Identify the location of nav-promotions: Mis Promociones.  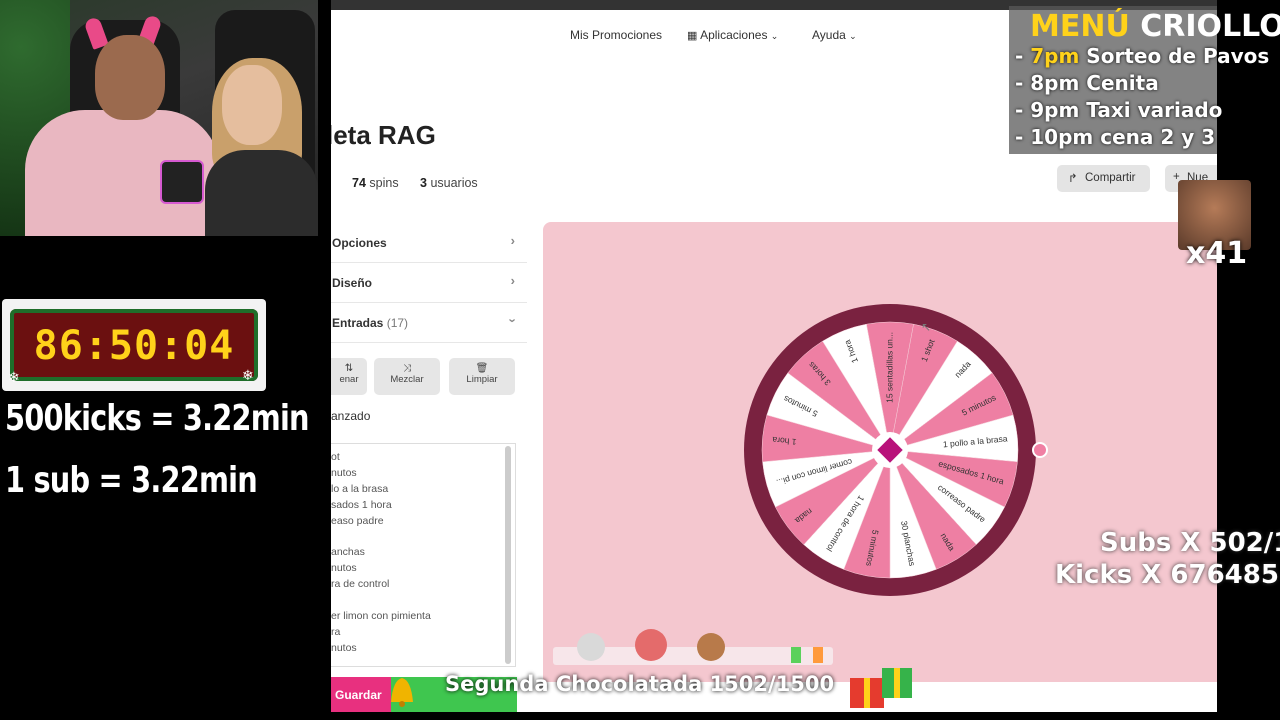
(616, 35).